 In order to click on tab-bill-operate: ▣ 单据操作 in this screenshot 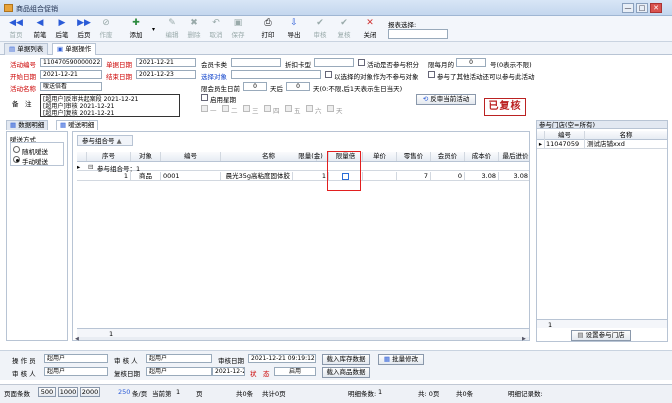, I will do `click(74, 49)`.